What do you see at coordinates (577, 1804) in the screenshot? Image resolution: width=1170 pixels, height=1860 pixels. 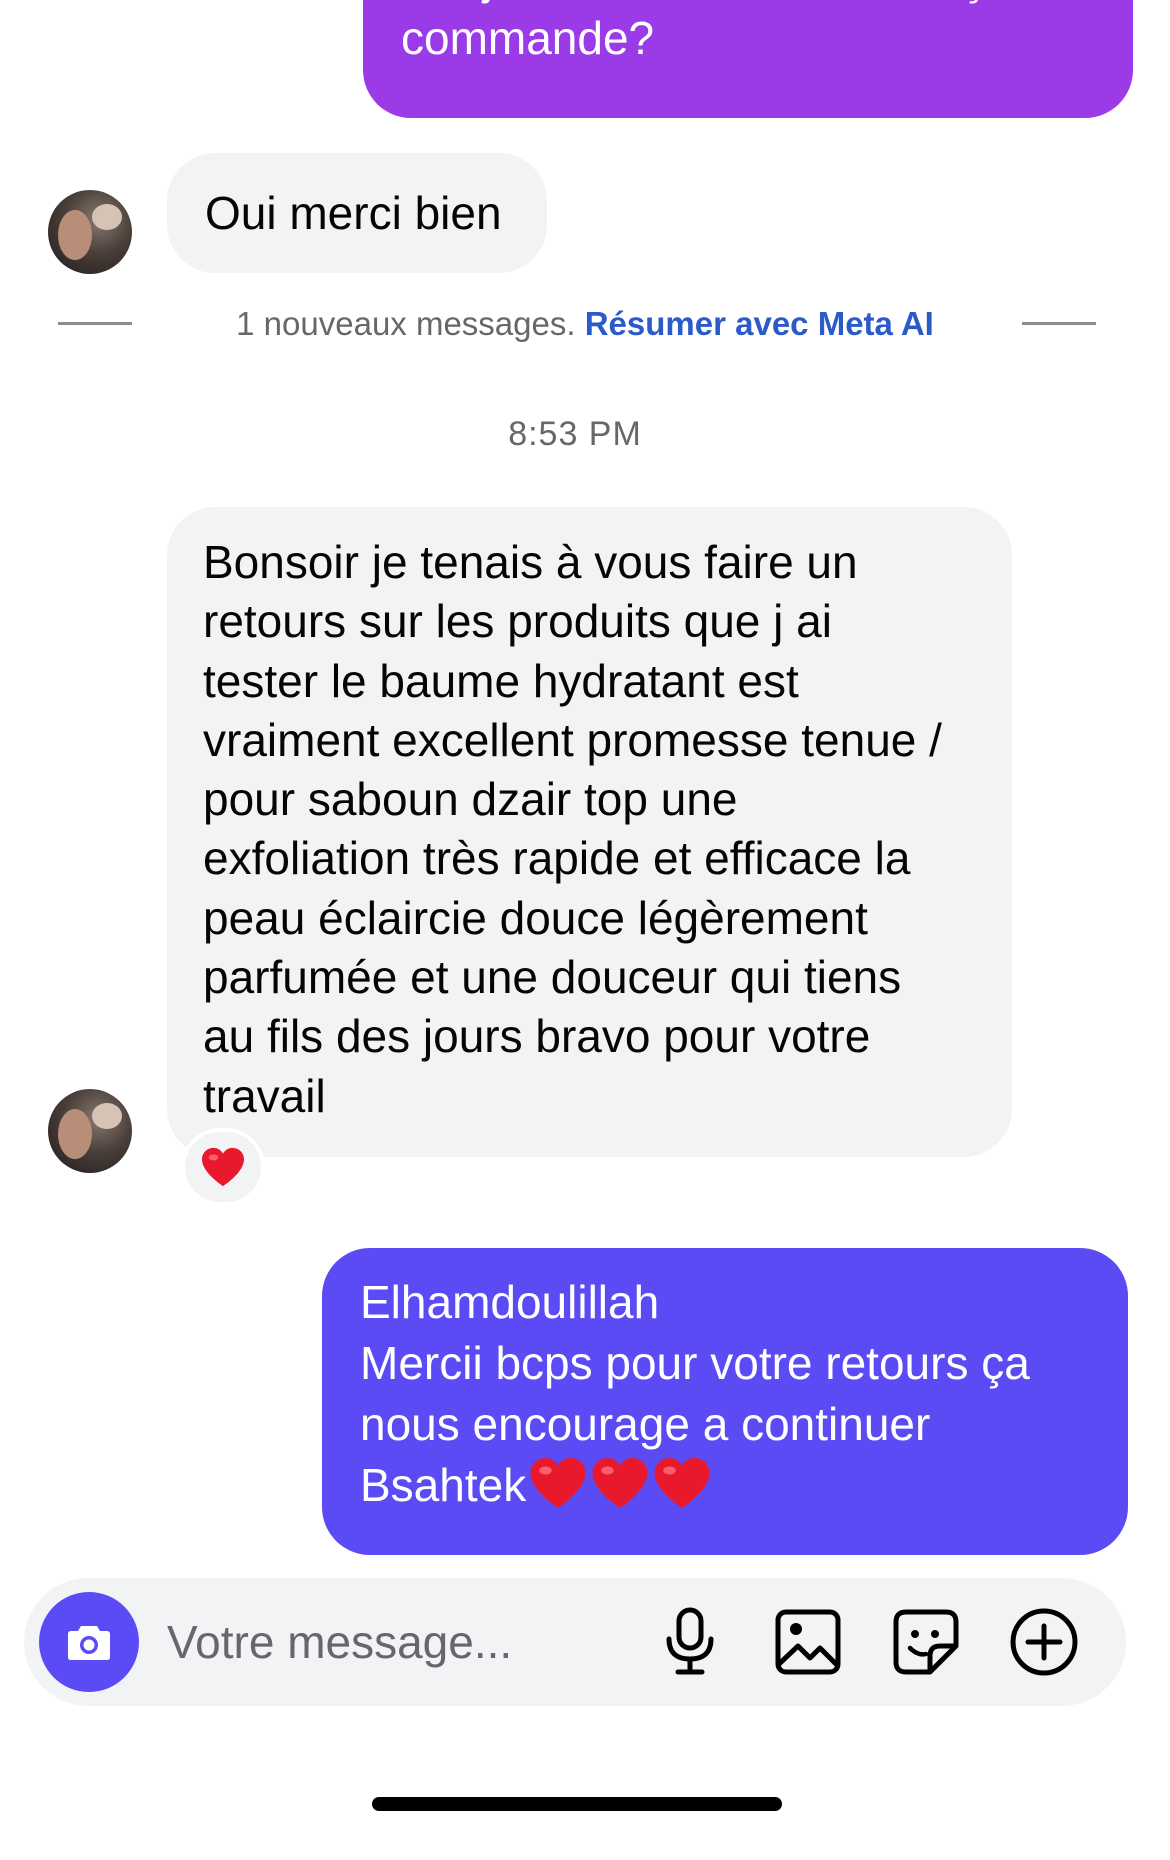 I see `home-indicator` at bounding box center [577, 1804].